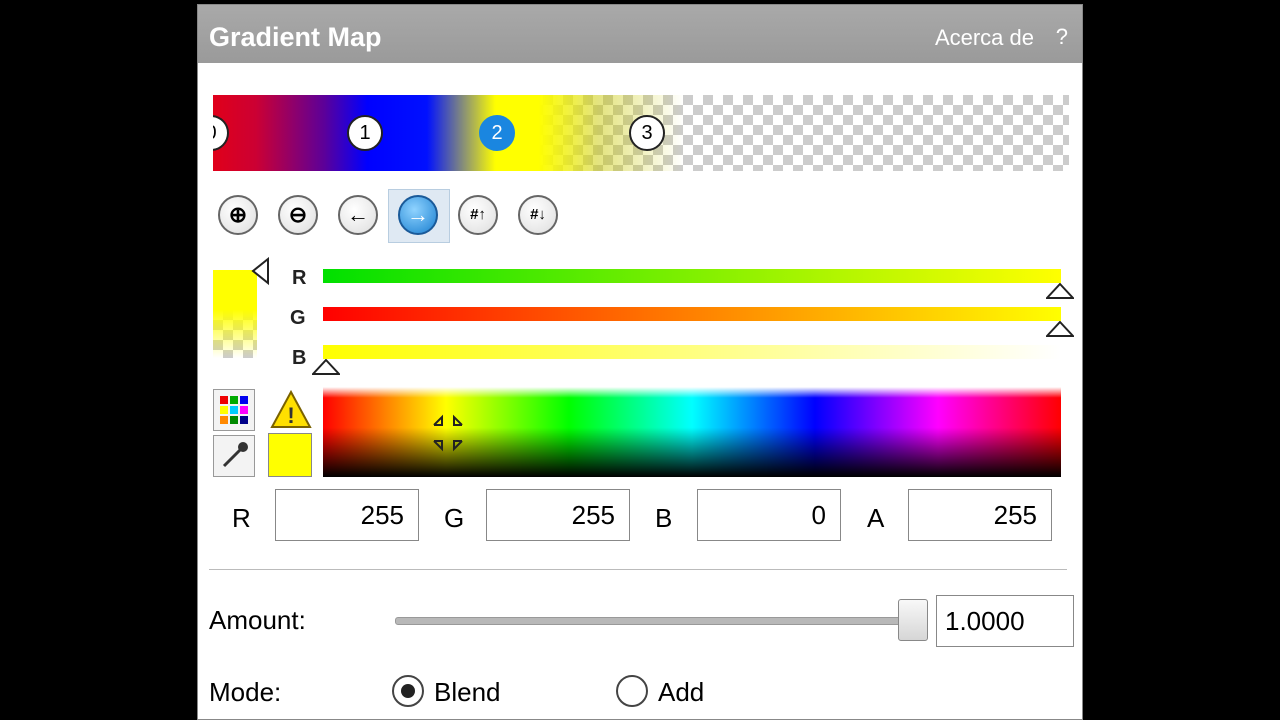  I want to click on crosshair-icon, so click(448, 433).